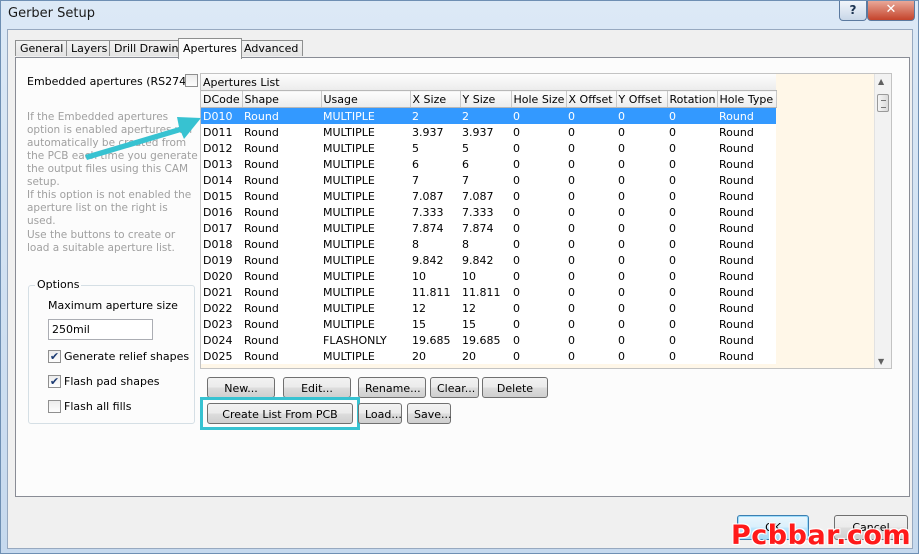 The width and height of the screenshot is (919, 554). I want to click on flash-pad-checkbox: ✔, so click(54, 381).